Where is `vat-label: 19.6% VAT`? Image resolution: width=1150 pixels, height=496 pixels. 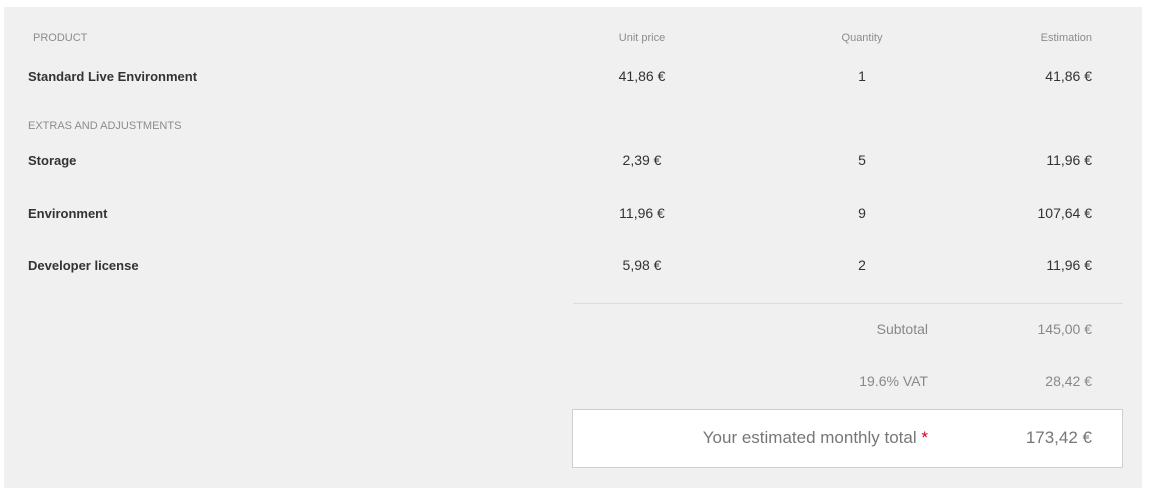
vat-label: 19.6% VAT is located at coordinates (893, 381).